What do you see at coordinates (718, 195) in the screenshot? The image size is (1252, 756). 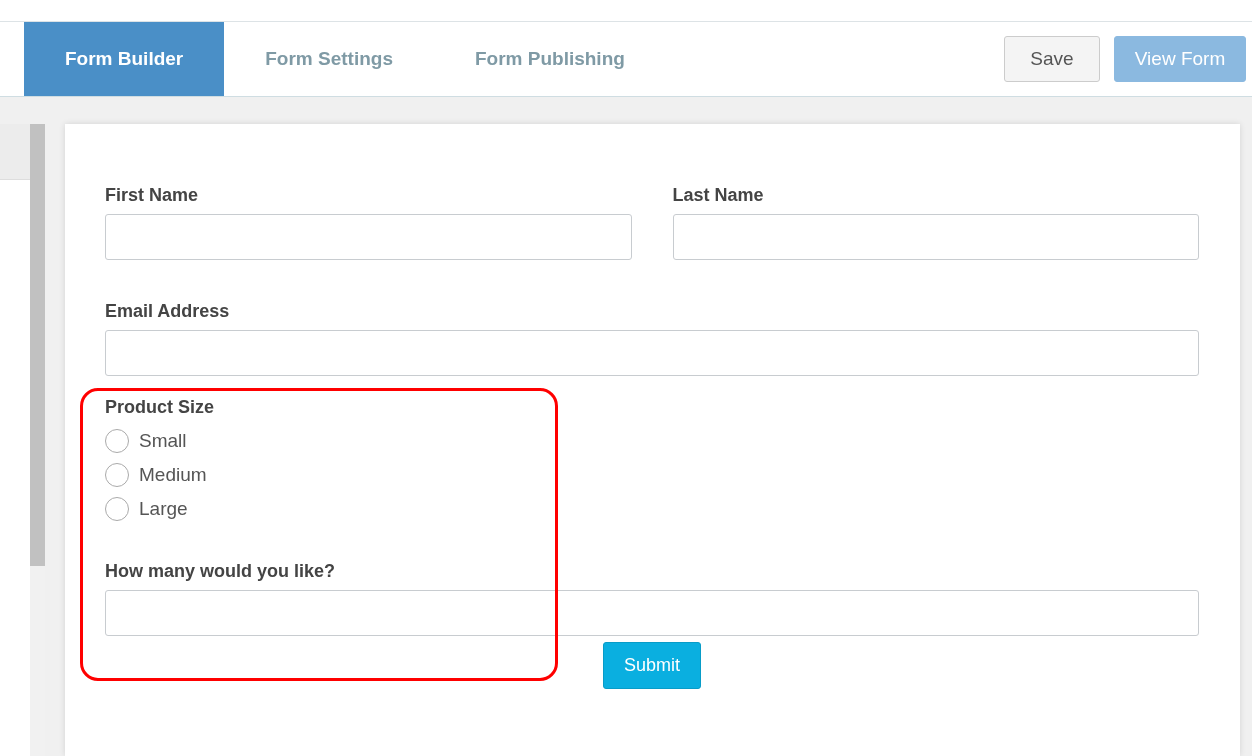 I see `field-label: Last Name` at bounding box center [718, 195].